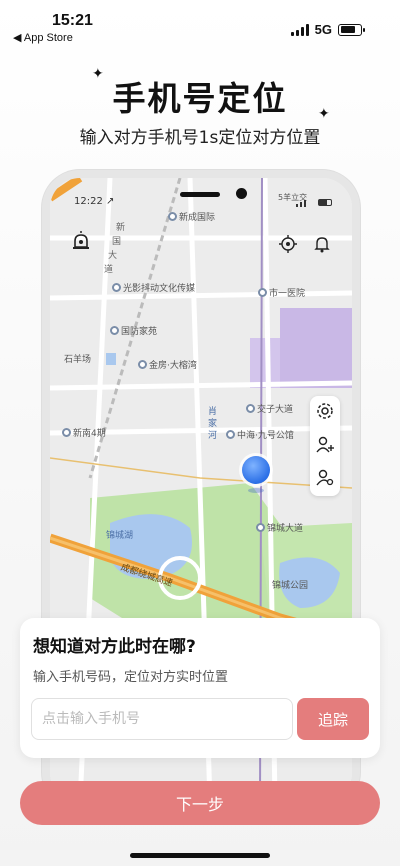 The image size is (400, 866). I want to click on card-title: 想知道对方此时在哪?, so click(114, 647).